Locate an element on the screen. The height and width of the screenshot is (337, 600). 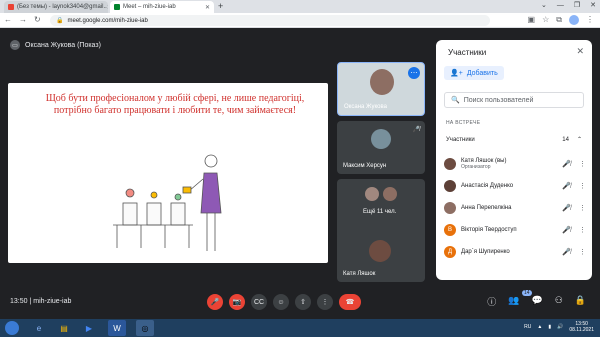
forward-icon: → is located at coordinates (23, 19).